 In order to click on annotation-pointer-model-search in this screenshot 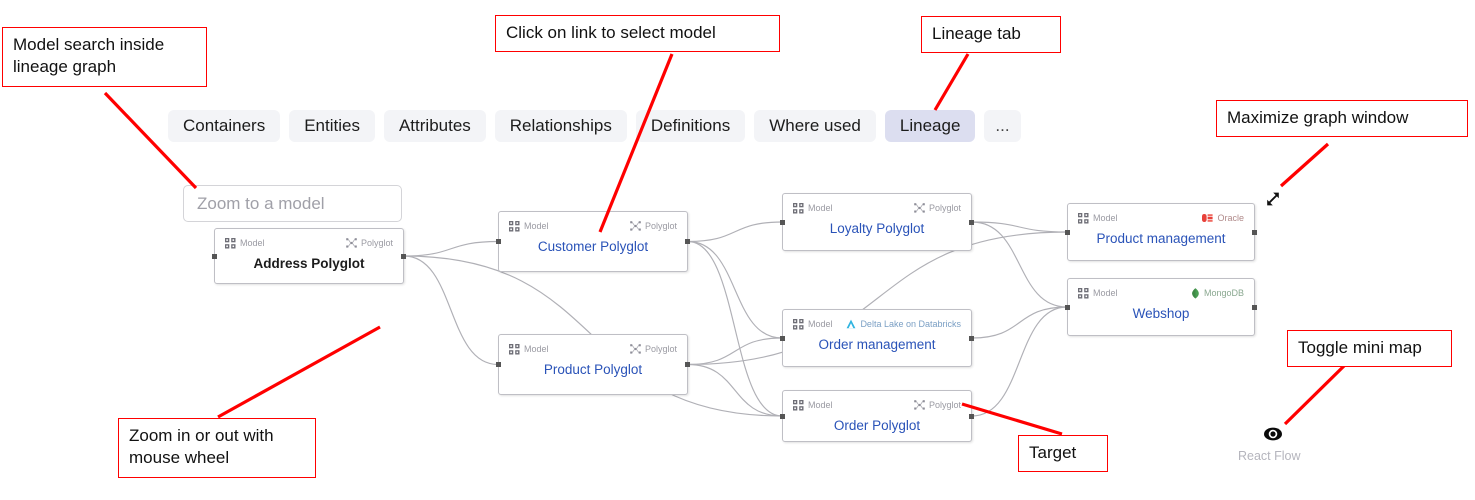, I will do `click(150, 140)`.